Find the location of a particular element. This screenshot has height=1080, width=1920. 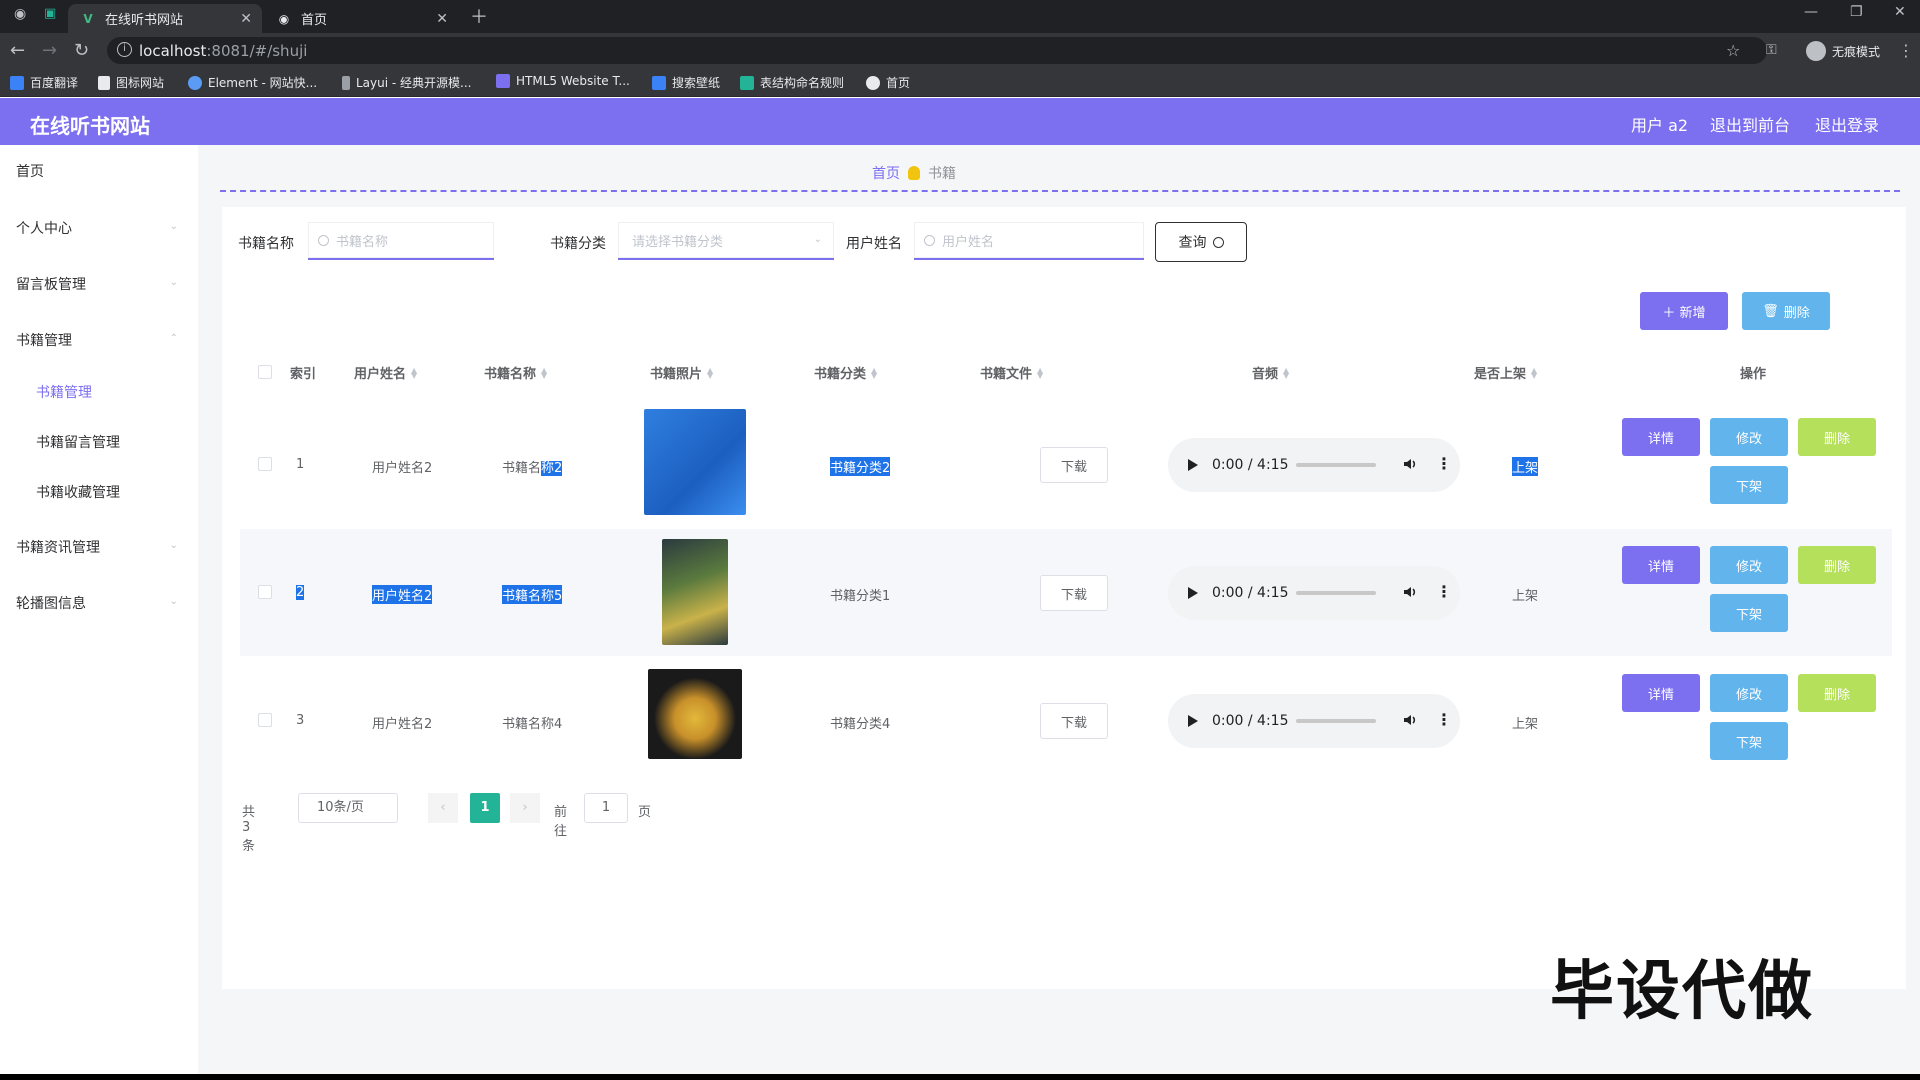

window-close-icon: ✕ is located at coordinates (1900, 12).